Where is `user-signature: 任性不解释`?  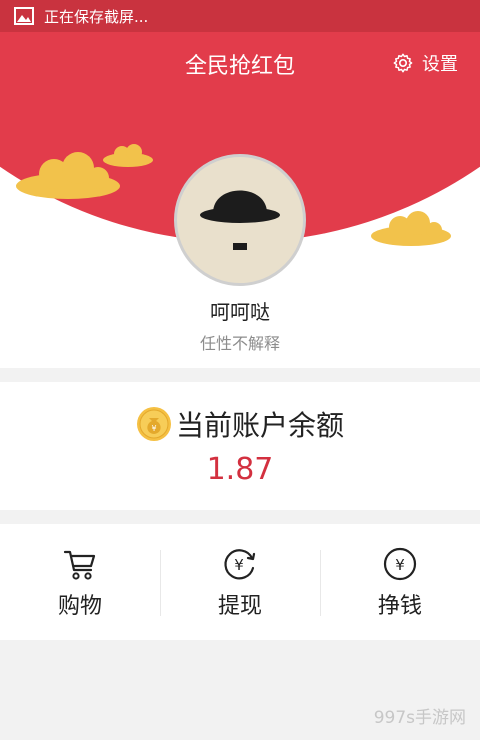
user-signature: 任性不解释 is located at coordinates (239, 343).